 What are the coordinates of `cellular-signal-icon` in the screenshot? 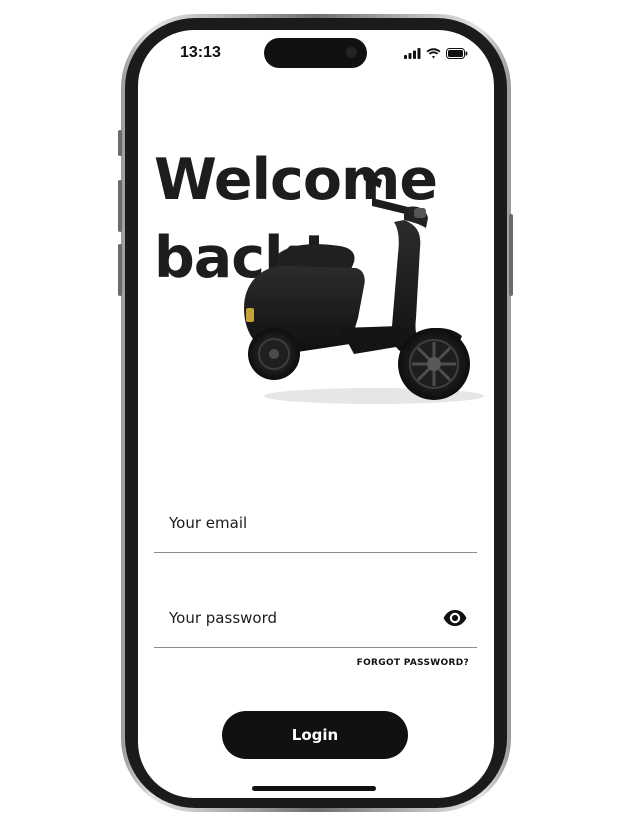 It's located at (412, 53).